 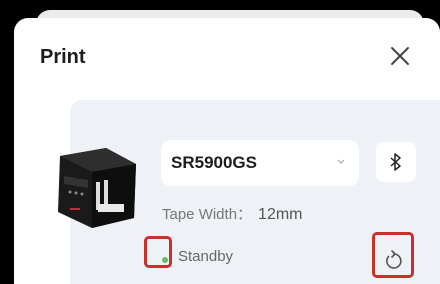 What do you see at coordinates (97, 188) in the screenshot?
I see `printer-image` at bounding box center [97, 188].